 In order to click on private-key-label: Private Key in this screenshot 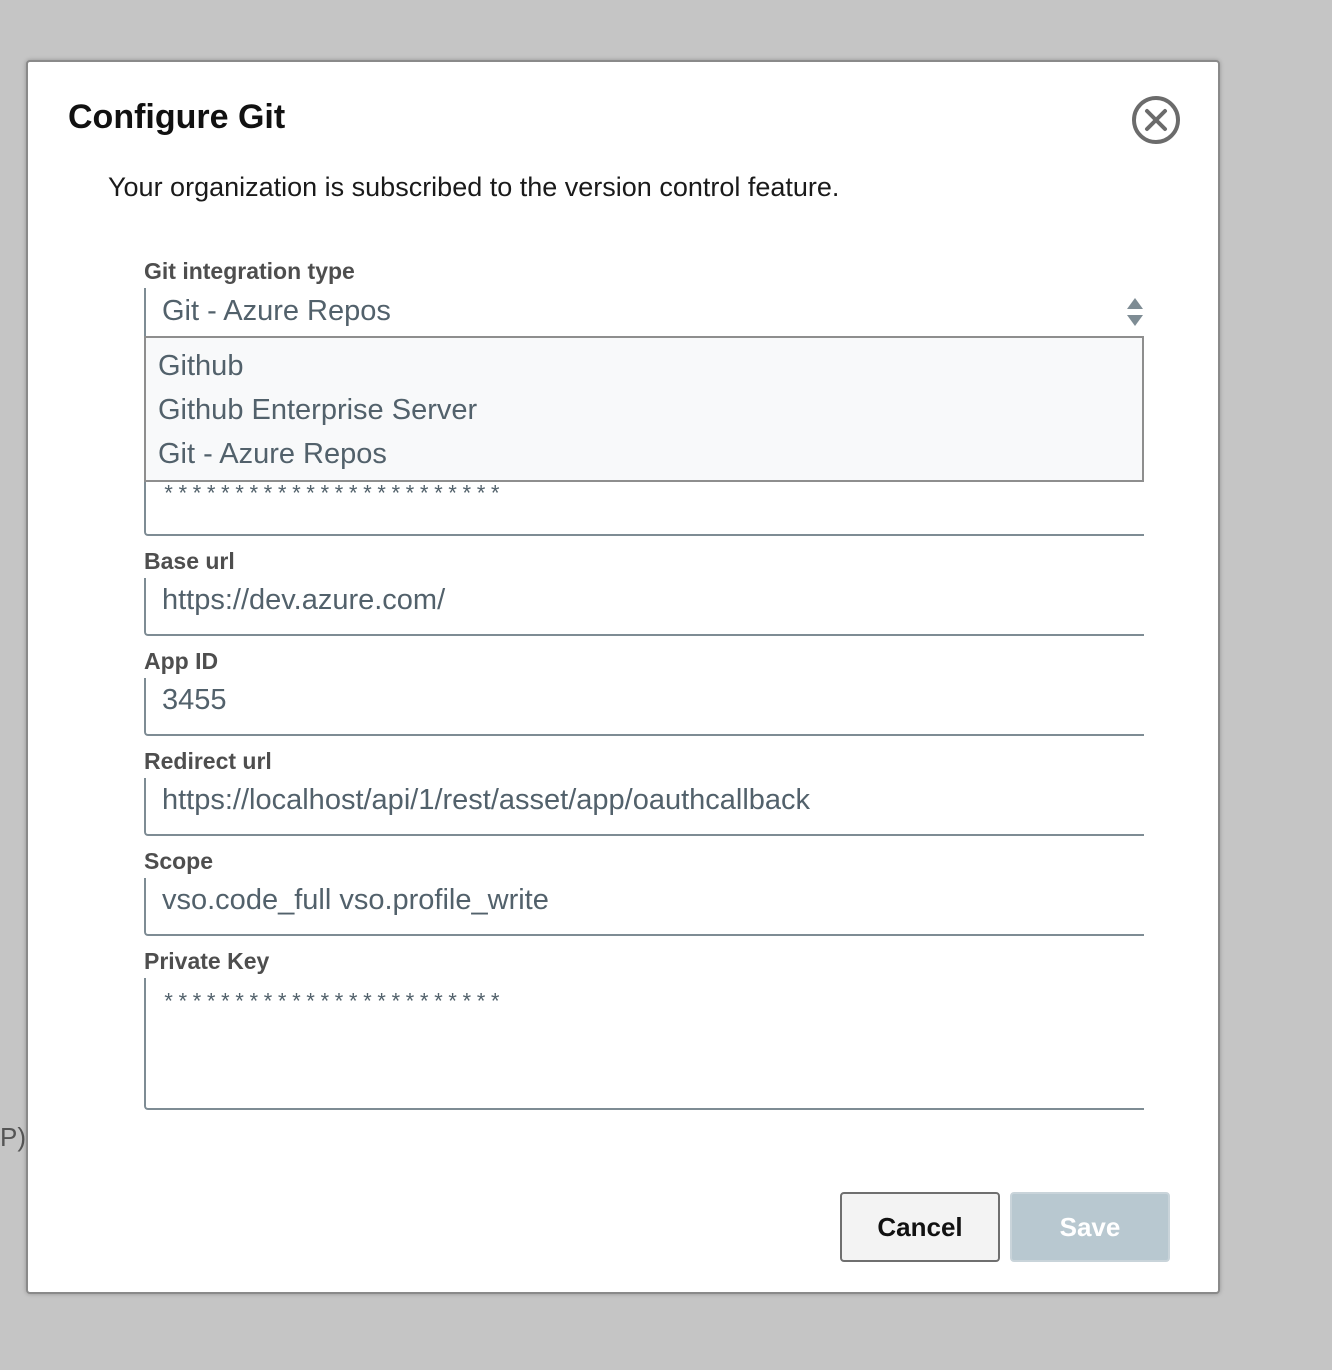, I will do `click(207, 961)`.